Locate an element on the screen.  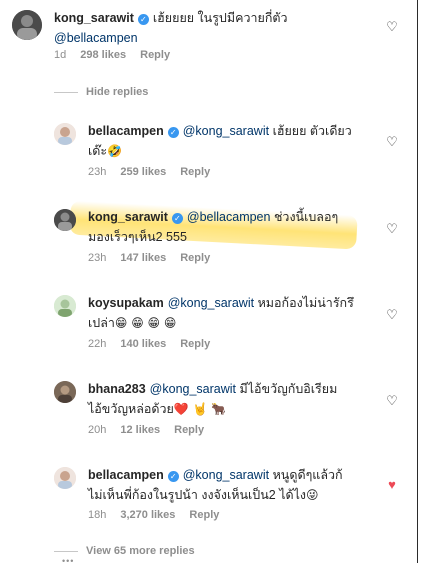
reply-likes: 140 likes is located at coordinates (143, 344).